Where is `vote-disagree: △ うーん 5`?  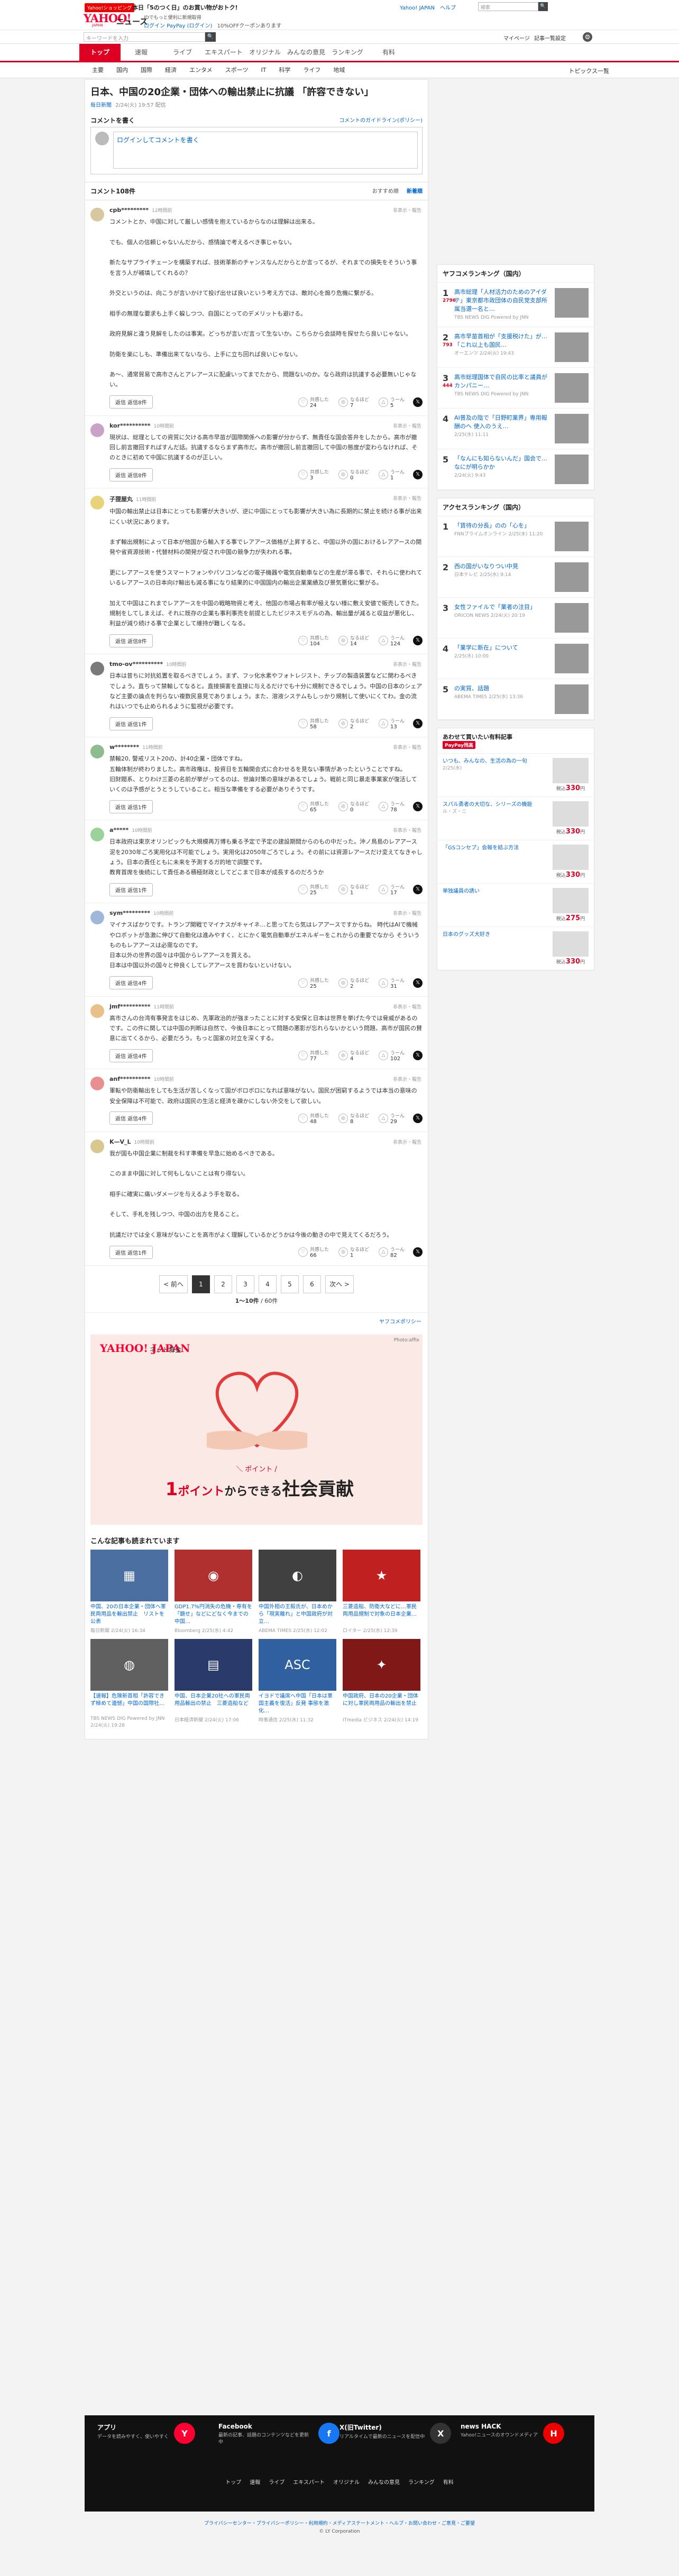
vote-disagree: △ うーん 5 is located at coordinates (391, 402).